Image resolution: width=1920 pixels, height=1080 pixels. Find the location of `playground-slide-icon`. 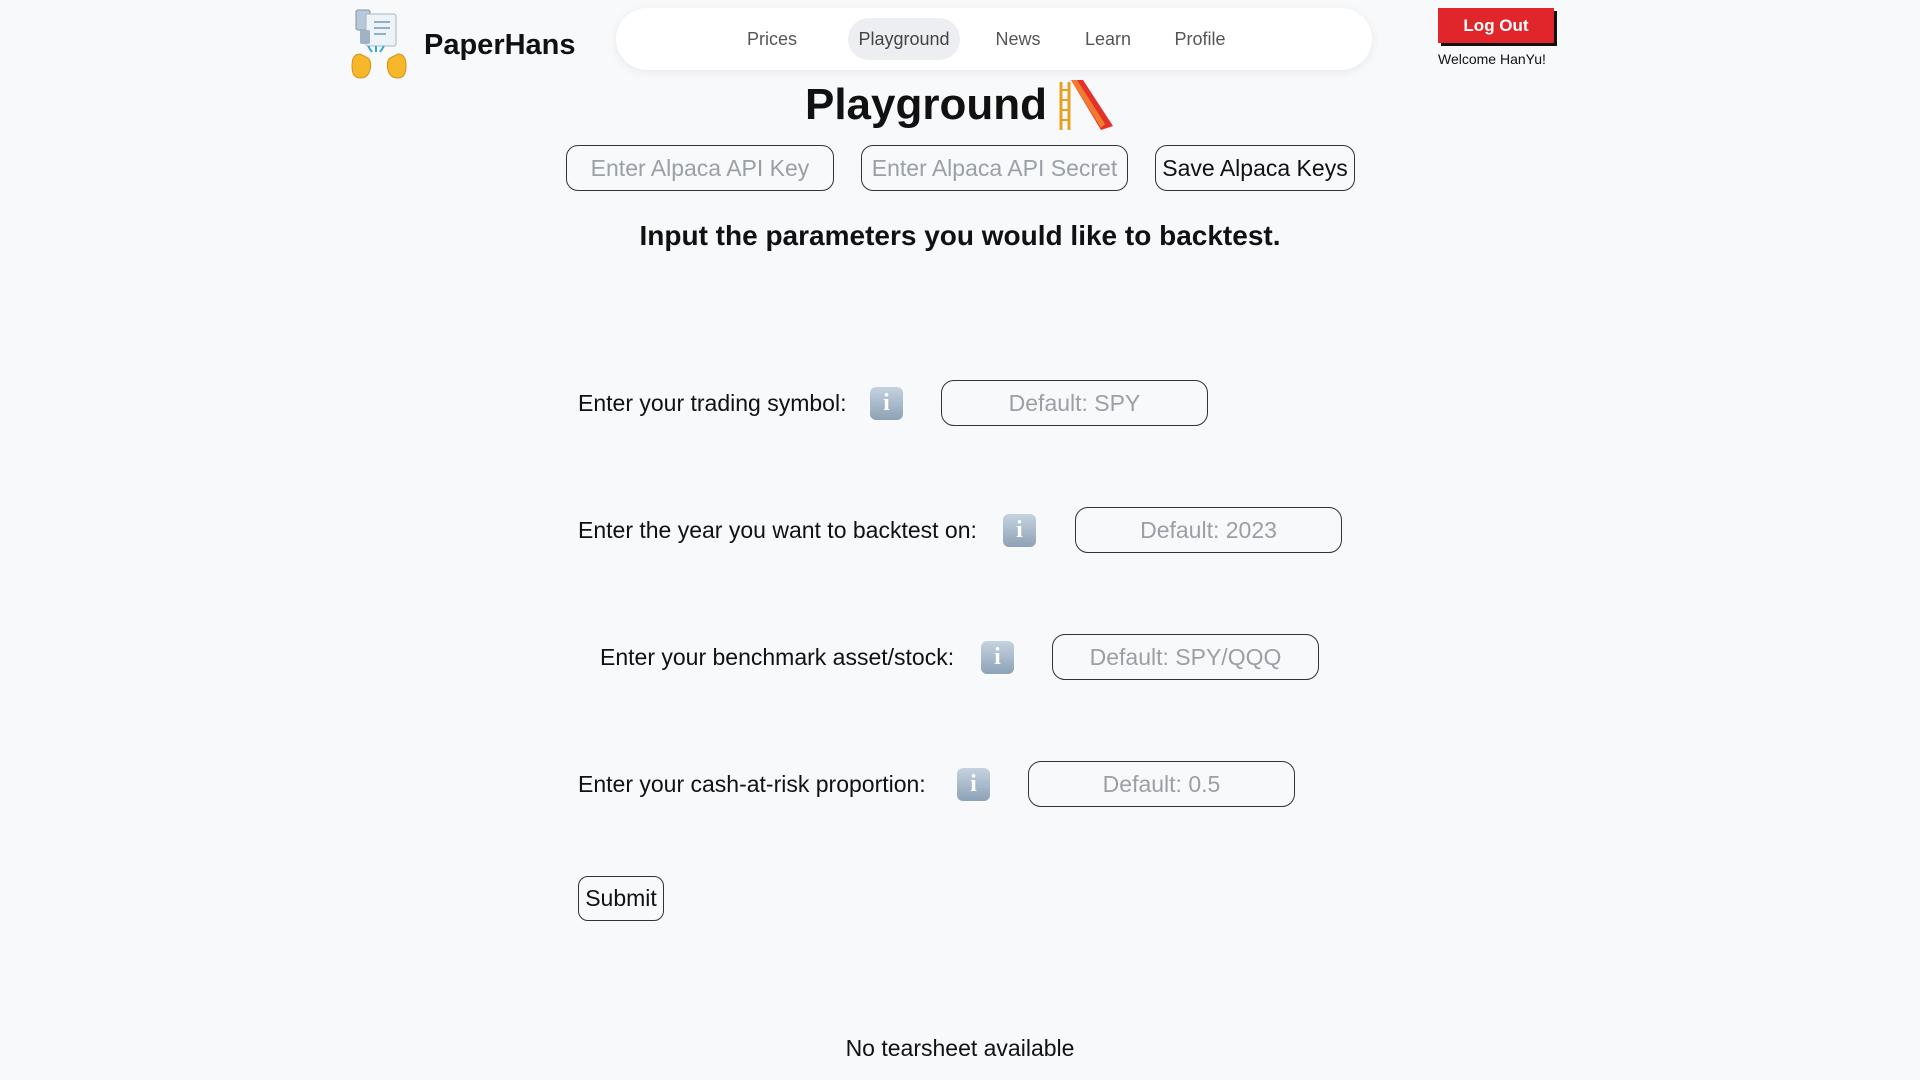

playground-slide-icon is located at coordinates (1085, 106).